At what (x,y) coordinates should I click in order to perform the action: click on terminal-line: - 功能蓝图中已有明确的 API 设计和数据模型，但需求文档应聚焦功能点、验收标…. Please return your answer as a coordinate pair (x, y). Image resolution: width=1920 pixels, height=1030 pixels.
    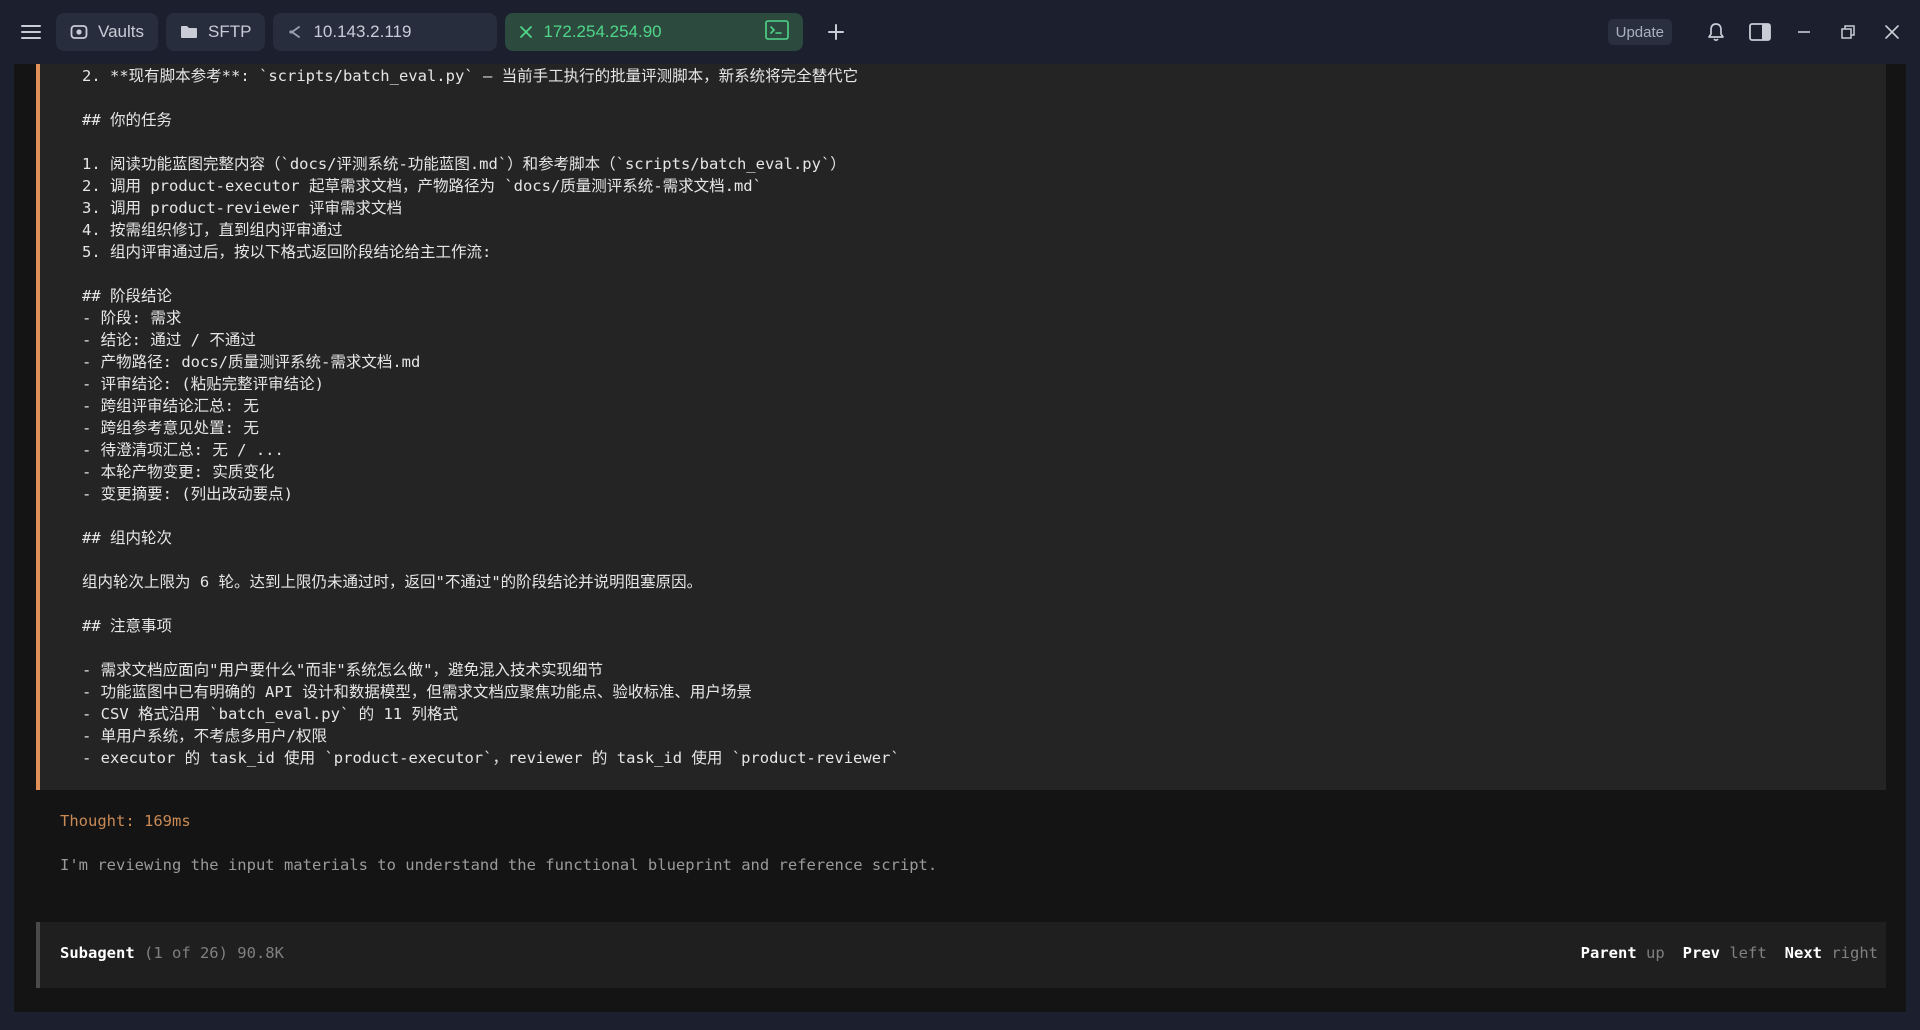
    Looking at the image, I should click on (417, 692).